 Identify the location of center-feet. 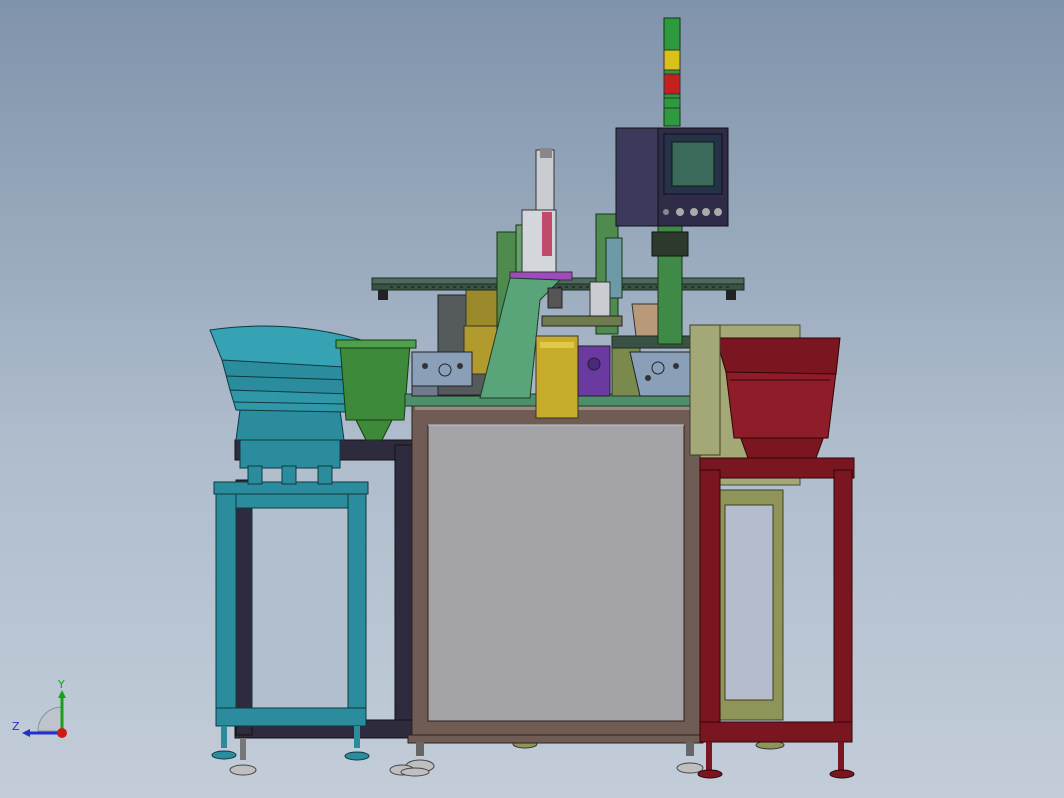
(415, 772).